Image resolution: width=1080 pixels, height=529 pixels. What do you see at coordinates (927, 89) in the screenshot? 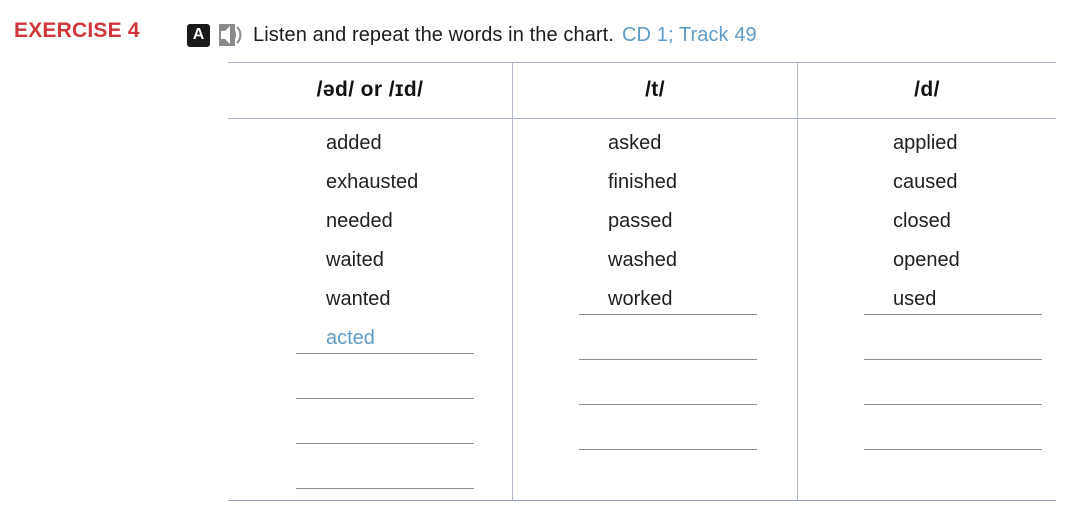
I see `column-header-d: /d/` at bounding box center [927, 89].